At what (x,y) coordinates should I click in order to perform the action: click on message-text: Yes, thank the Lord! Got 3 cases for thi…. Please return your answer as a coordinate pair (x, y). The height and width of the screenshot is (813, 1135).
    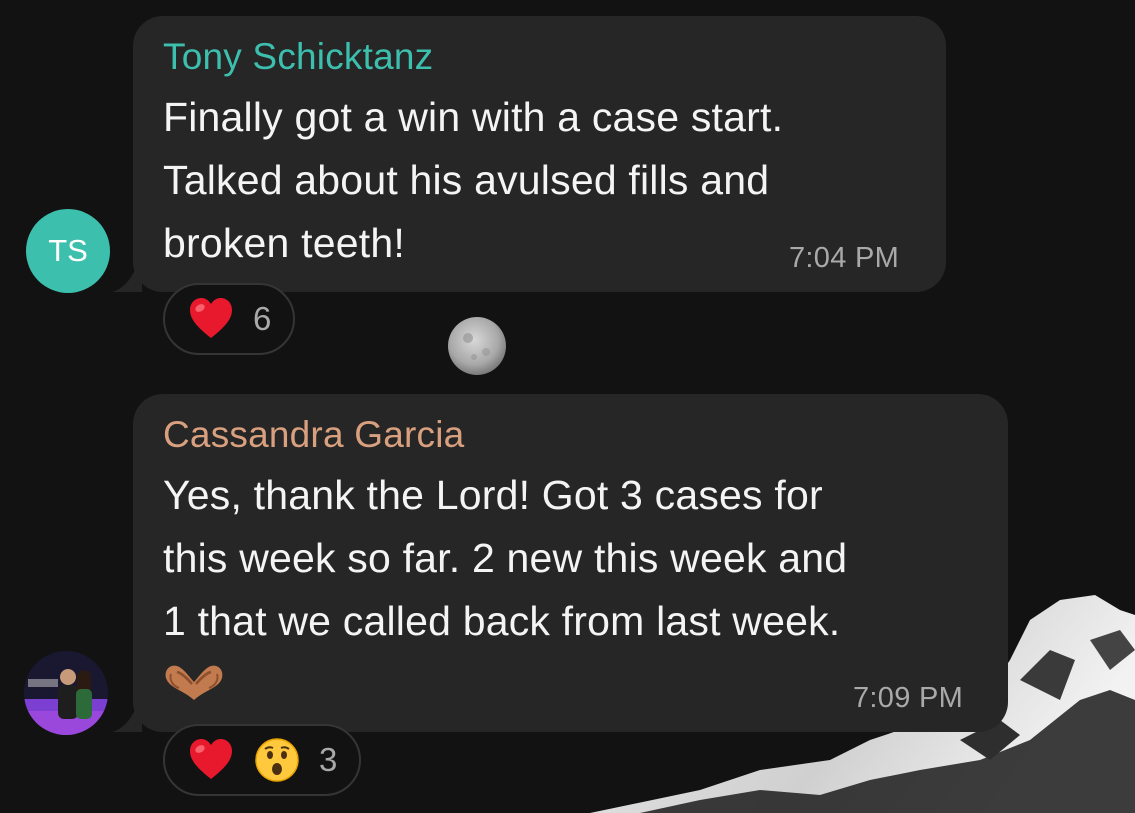
    Looking at the image, I should click on (505, 558).